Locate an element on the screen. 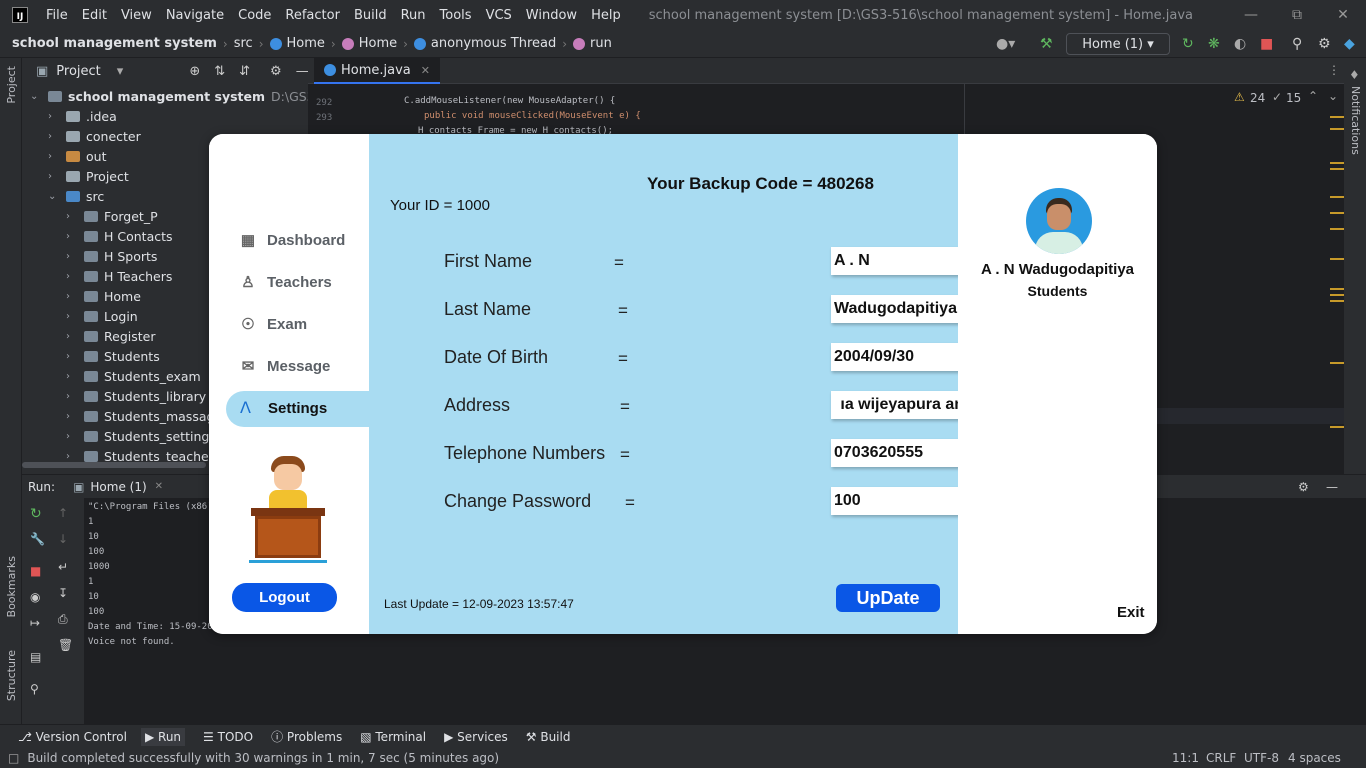 The height and width of the screenshot is (768, 1366). minimize-icon: — is located at coordinates (1251, 15).